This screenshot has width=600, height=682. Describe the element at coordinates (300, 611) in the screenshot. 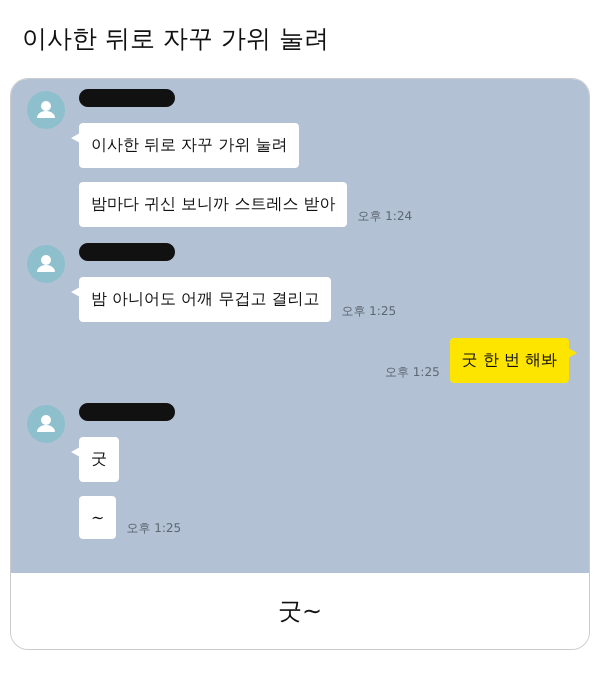

I see `caption: 굿~` at that location.